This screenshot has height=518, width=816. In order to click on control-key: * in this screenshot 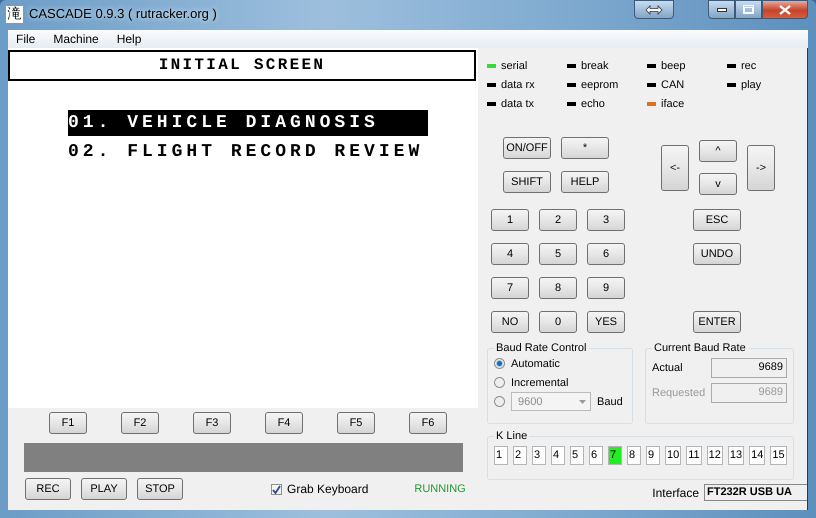, I will do `click(585, 148)`.